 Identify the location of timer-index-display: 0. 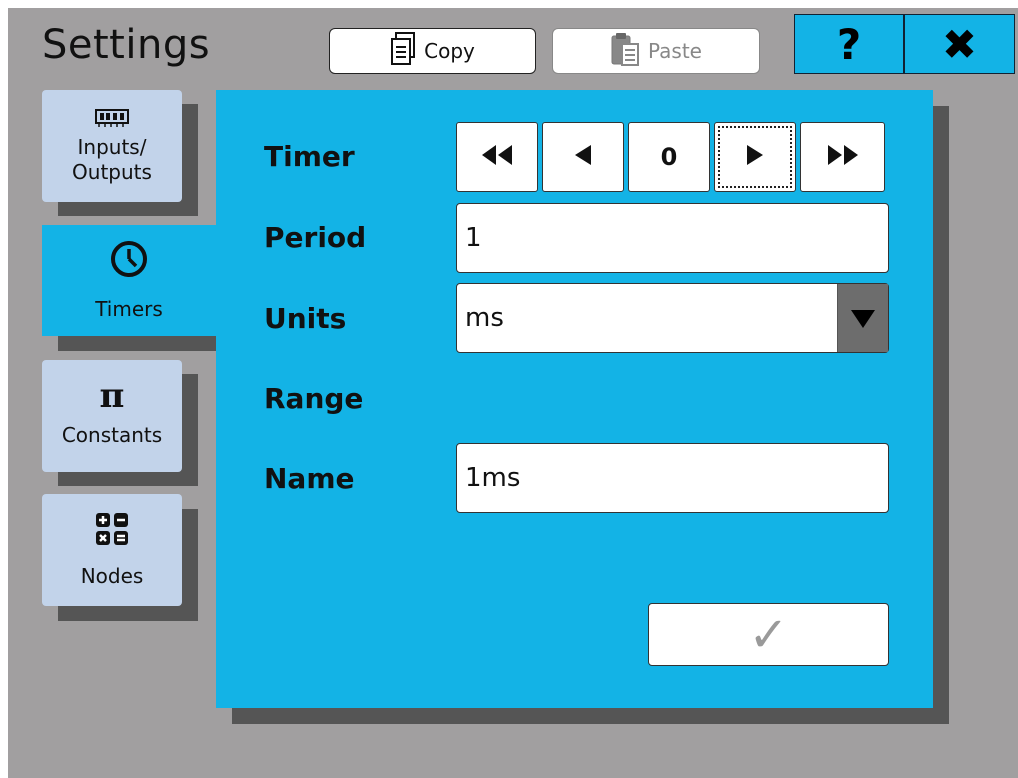
(669, 157).